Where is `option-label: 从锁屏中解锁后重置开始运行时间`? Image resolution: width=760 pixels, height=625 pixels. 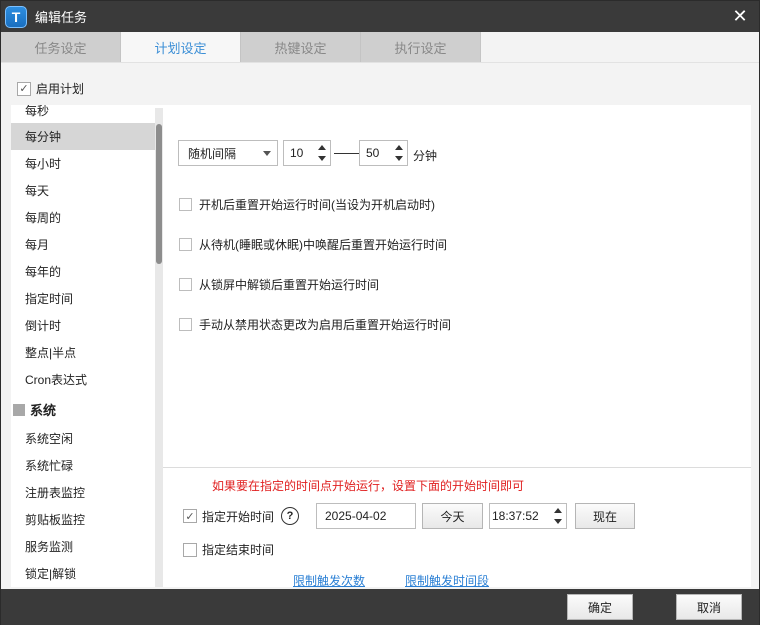 option-label: 从锁屏中解锁后重置开始运行时间 is located at coordinates (289, 285).